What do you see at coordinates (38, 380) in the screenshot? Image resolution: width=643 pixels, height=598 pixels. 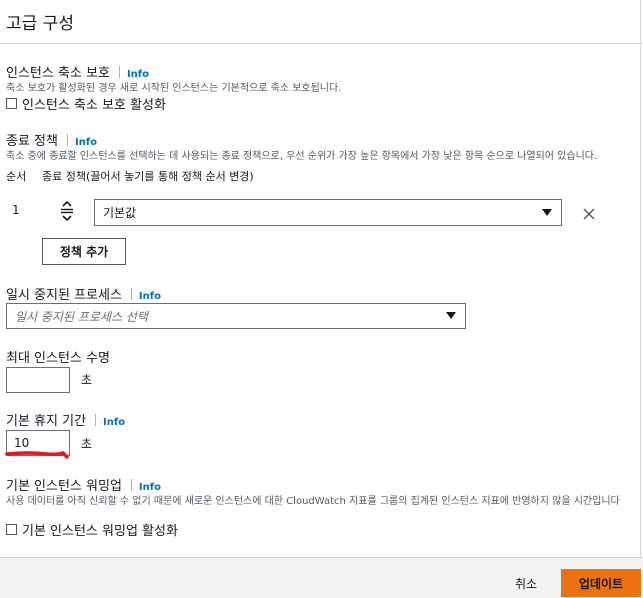 I see `max-instance-lifetime-input` at bounding box center [38, 380].